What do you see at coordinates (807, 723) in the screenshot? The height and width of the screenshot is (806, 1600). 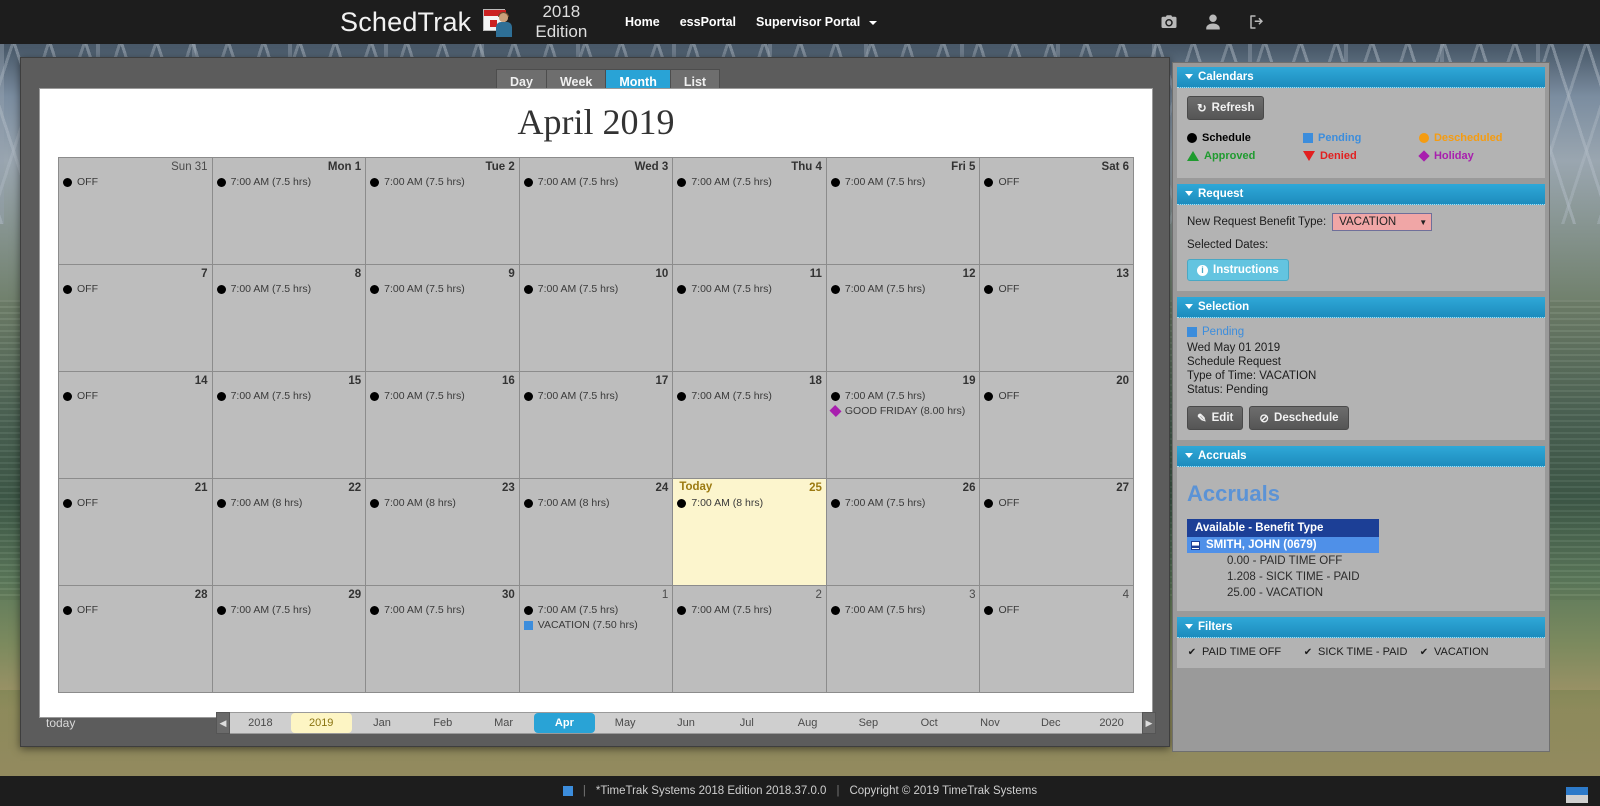 I see `scroller-tick-aug: Aug` at bounding box center [807, 723].